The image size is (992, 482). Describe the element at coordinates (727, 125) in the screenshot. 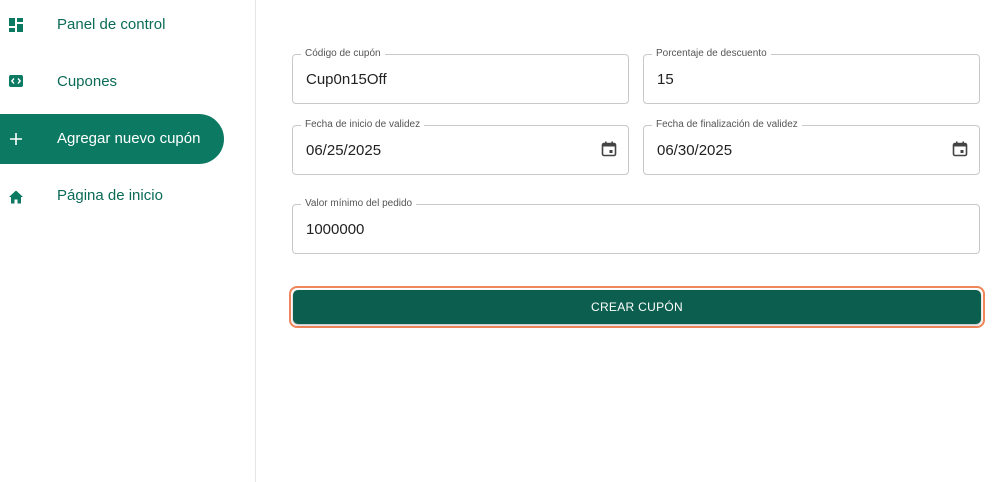

I see `end-date-label: Fecha de finalización de validez` at that location.